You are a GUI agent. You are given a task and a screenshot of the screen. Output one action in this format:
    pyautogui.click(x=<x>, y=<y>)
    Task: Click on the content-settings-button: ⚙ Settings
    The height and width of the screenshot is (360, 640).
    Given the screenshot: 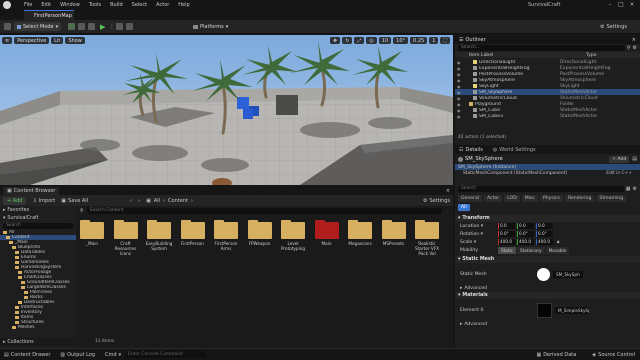 What is the action you would take?
    pyautogui.click(x=436, y=201)
    